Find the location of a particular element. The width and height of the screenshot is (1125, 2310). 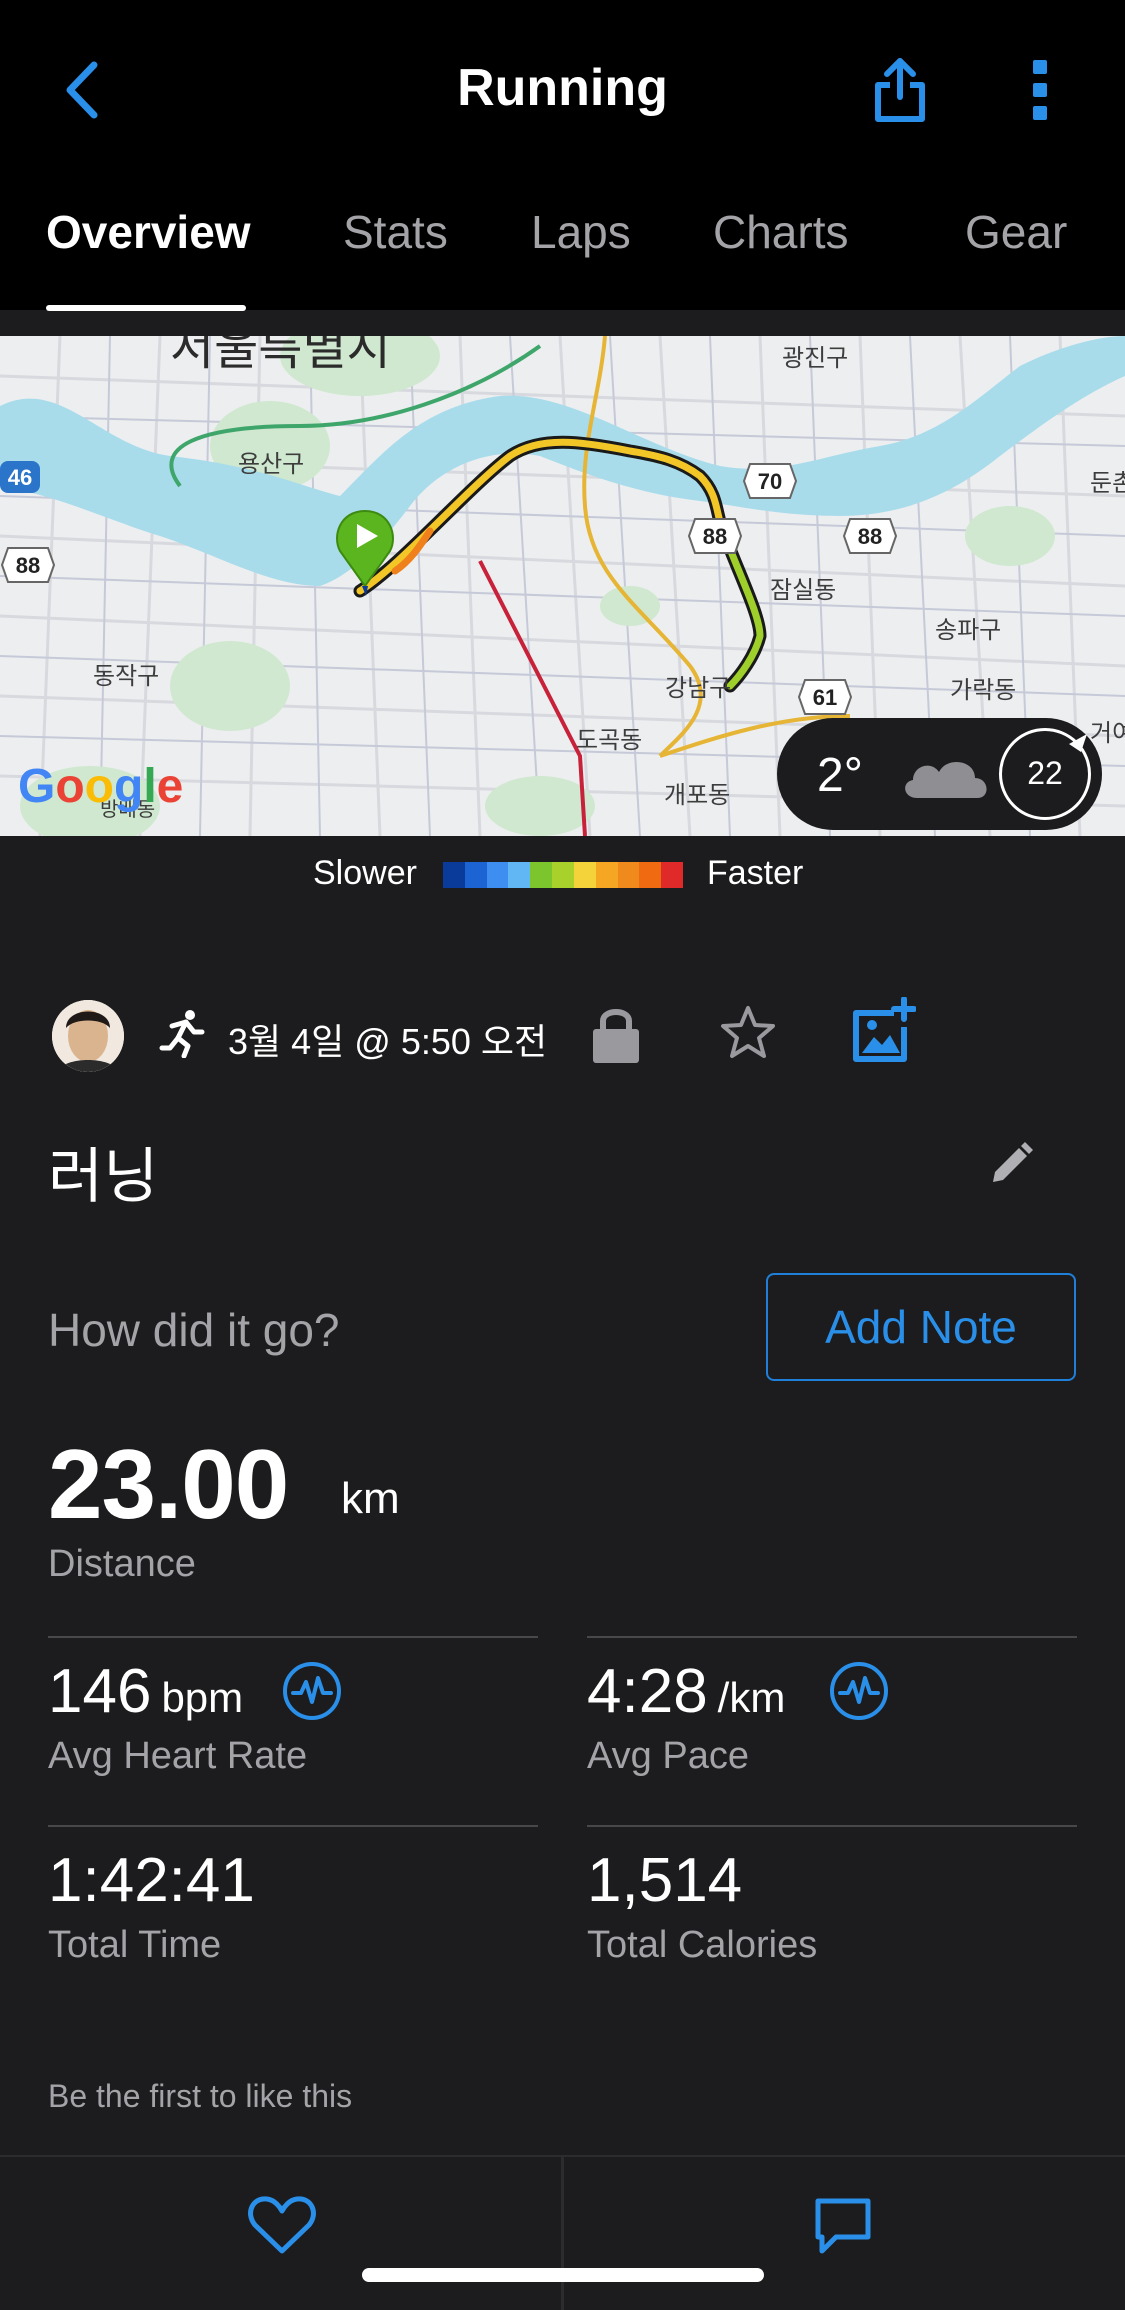

road-badge-46: 46 is located at coordinates (20, 477).